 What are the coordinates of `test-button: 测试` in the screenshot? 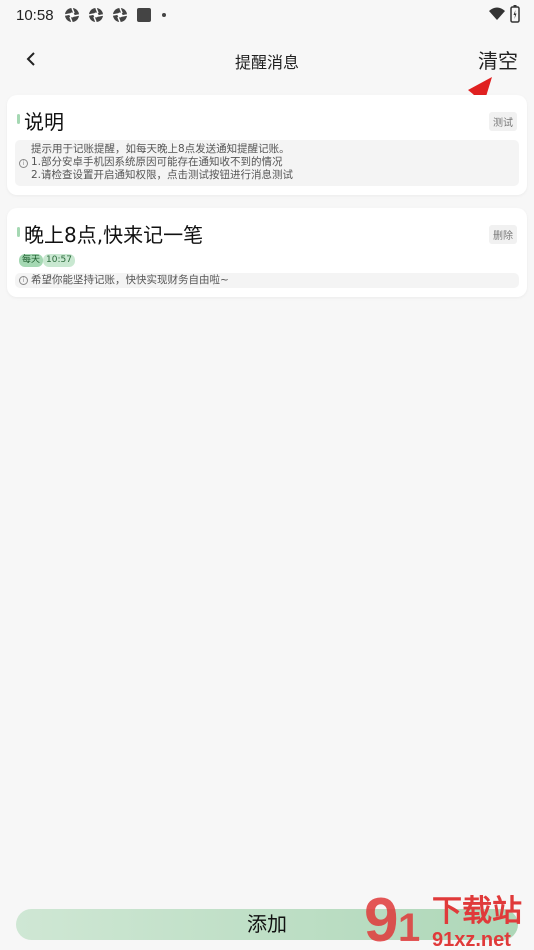 It's located at (503, 121).